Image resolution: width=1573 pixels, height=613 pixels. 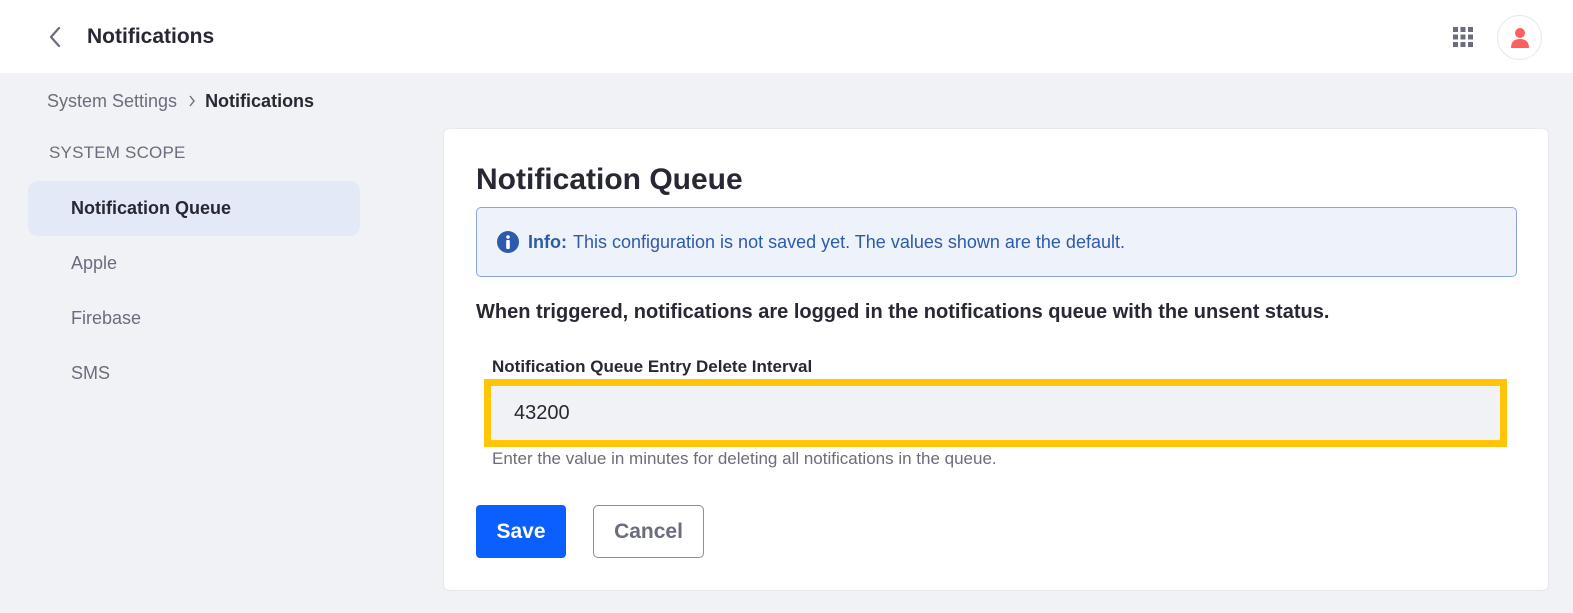 I want to click on alert-label: Info:, so click(x=547, y=241).